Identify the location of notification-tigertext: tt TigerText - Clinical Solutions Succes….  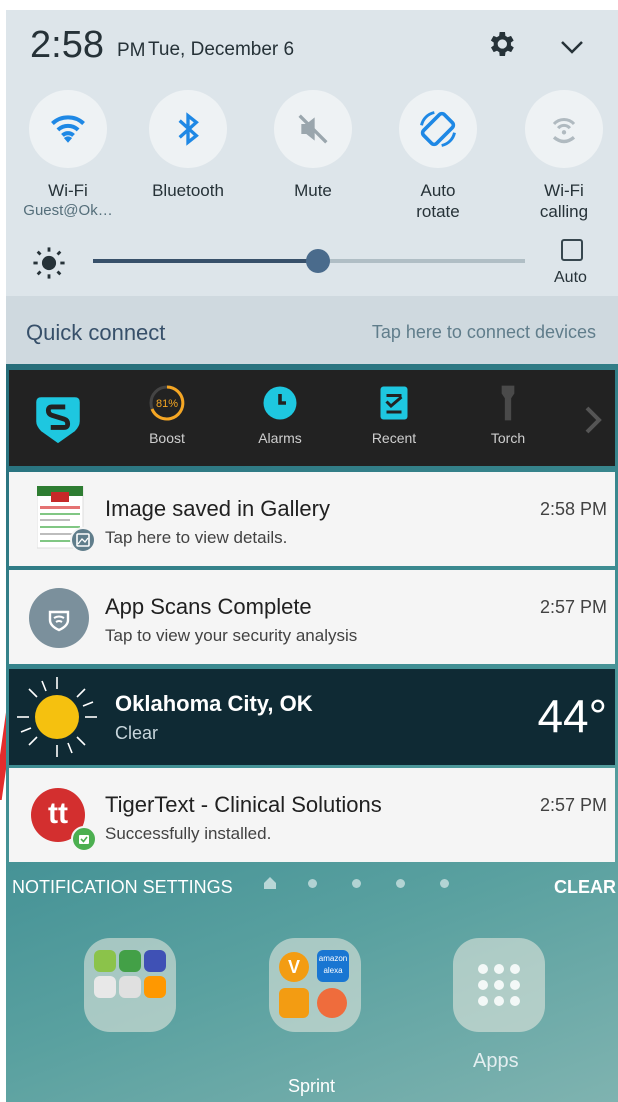
(312, 815).